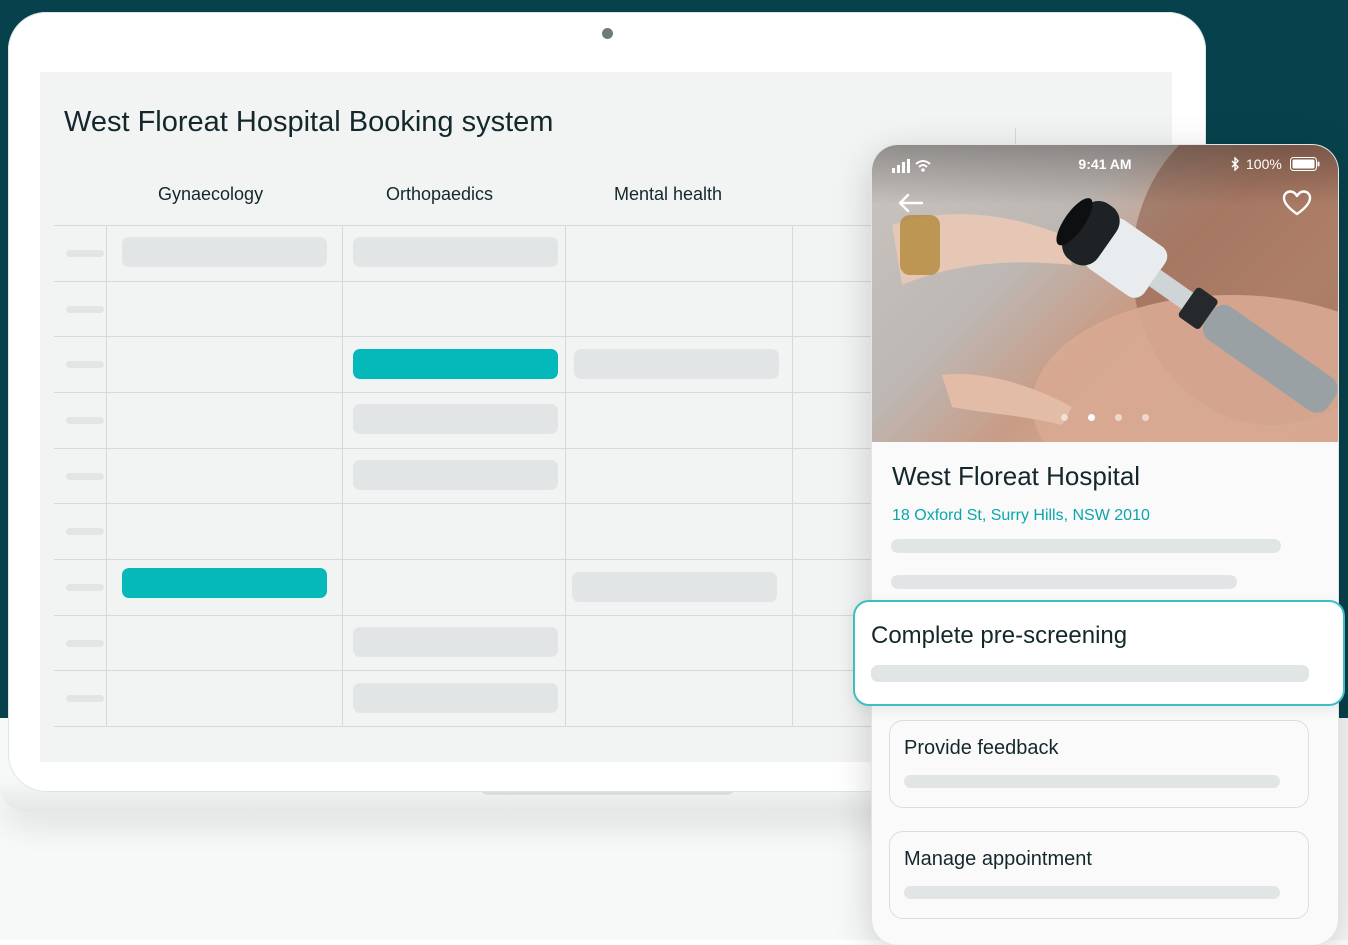 This screenshot has width=1348, height=945. I want to click on action-label: Complete pre-screening, so click(999, 635).